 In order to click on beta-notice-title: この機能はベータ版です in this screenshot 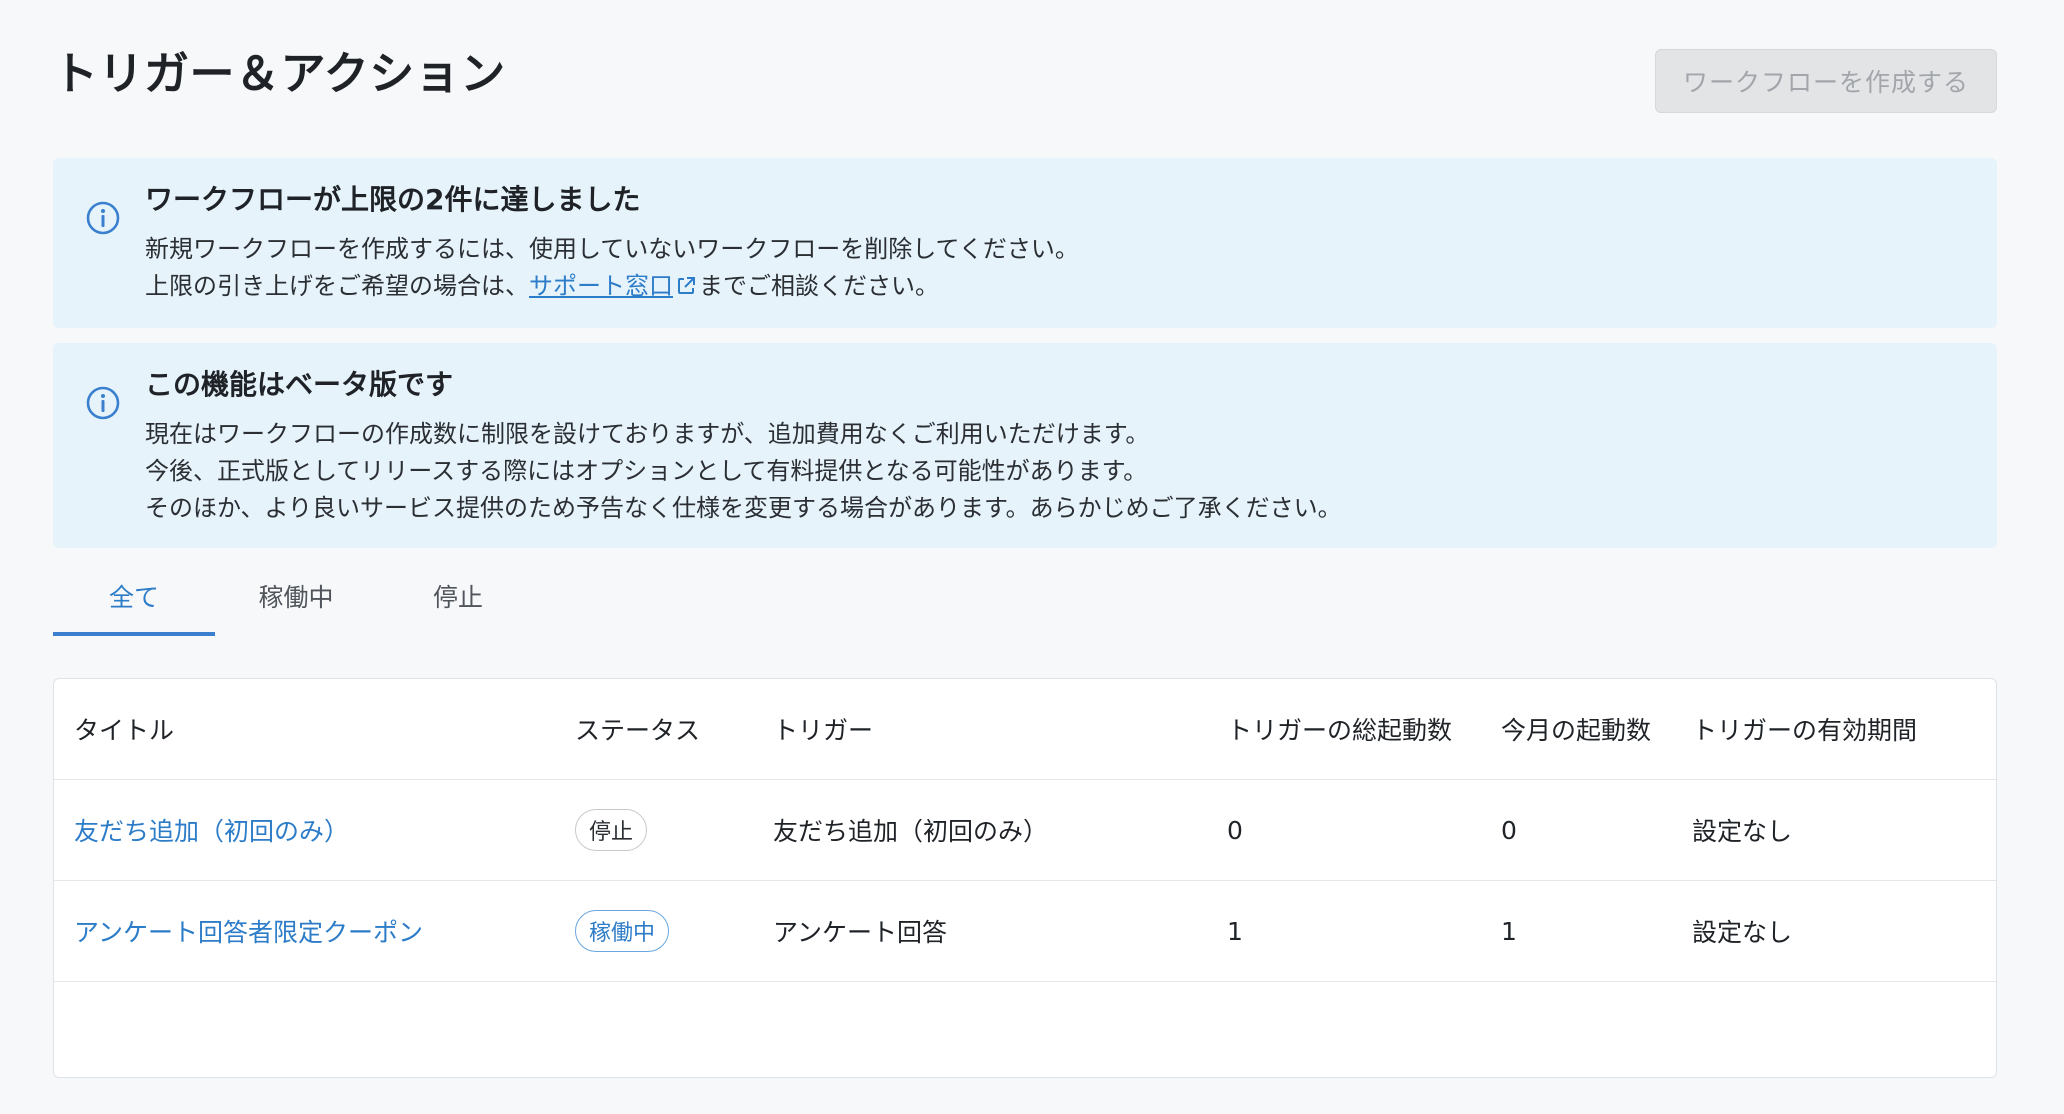, I will do `click(299, 384)`.